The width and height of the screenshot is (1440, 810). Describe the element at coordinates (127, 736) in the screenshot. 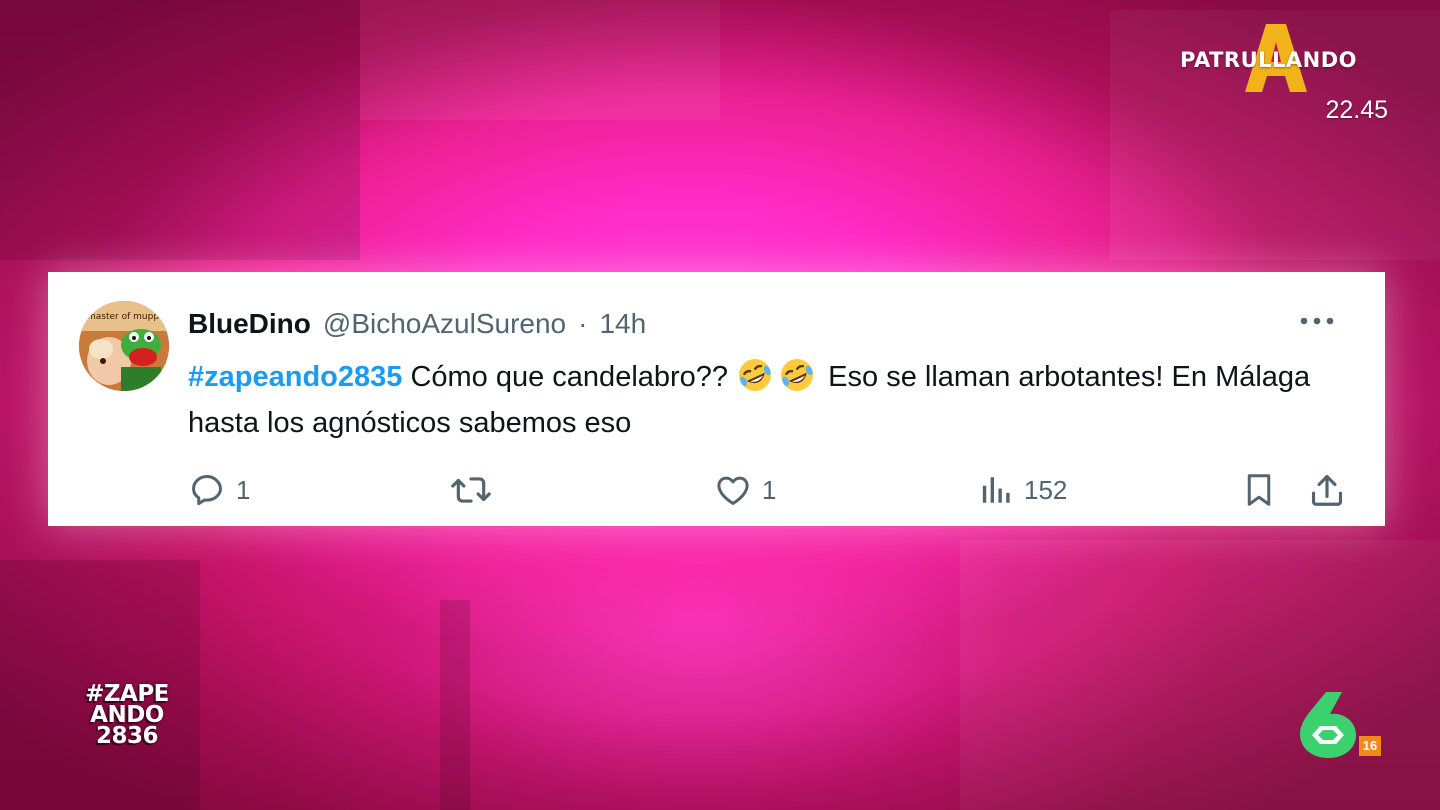

I see `corner-hashtag-line: 2836` at that location.